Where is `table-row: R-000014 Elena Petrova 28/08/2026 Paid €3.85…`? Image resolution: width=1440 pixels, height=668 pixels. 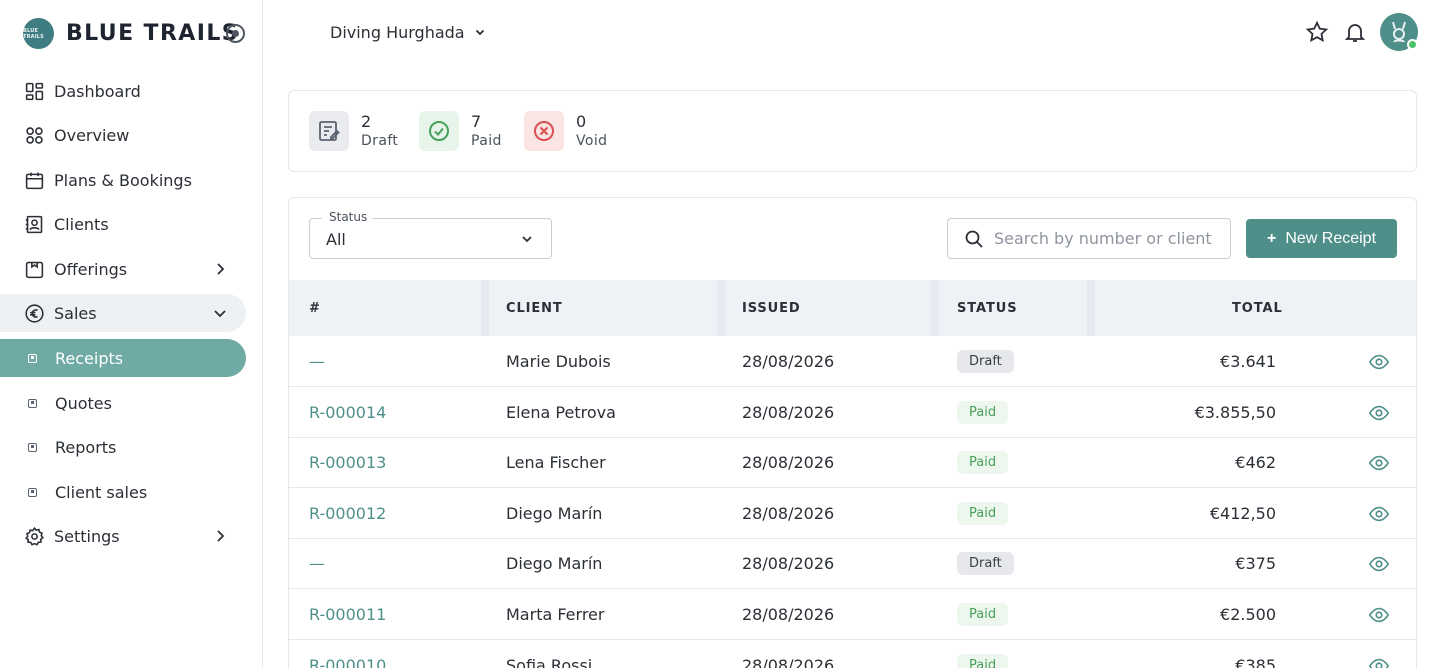
table-row: R-000014 Elena Petrova 28/08/2026 Paid €3.85… is located at coordinates (852, 412).